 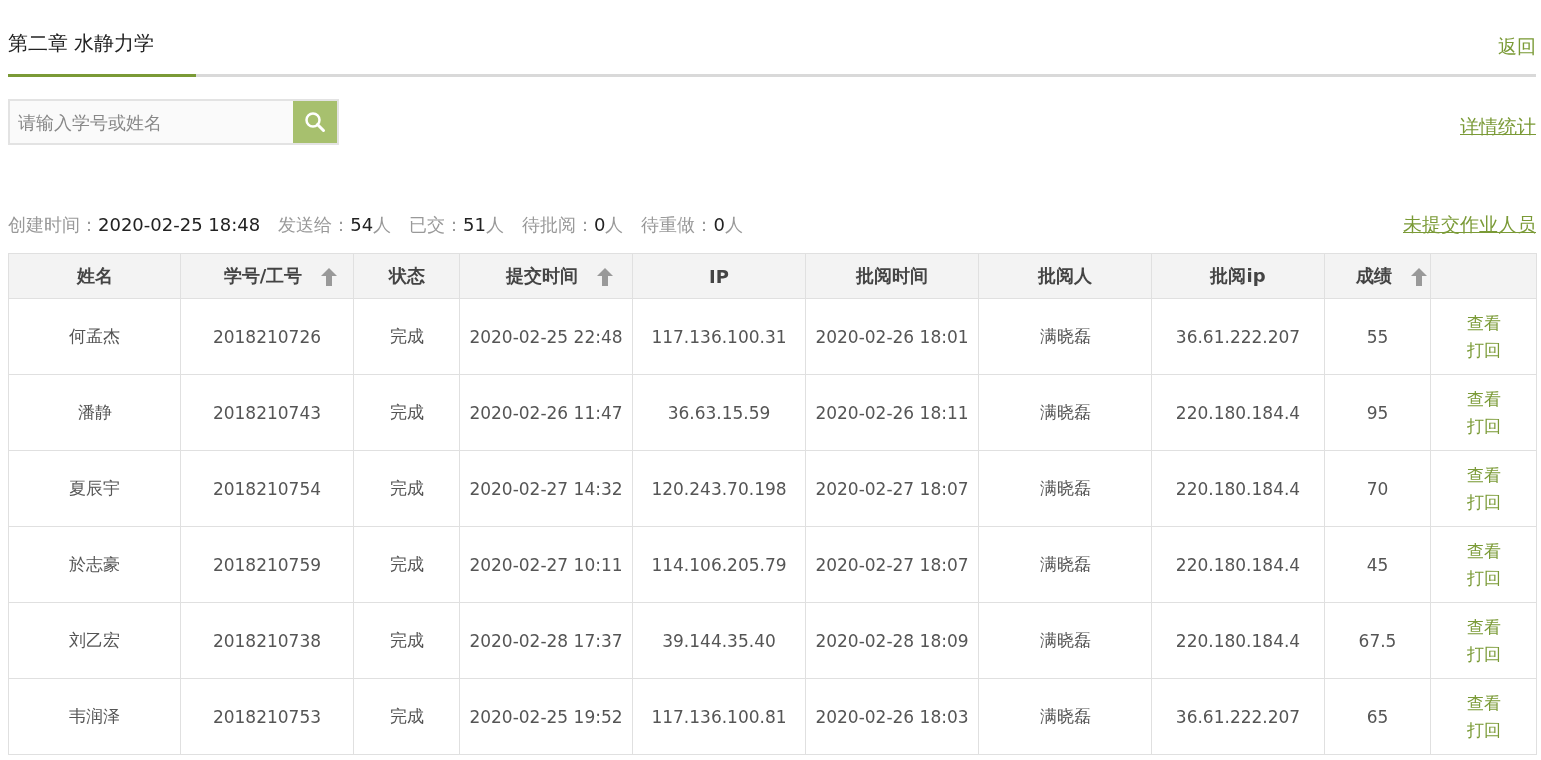 What do you see at coordinates (546, 412) in the screenshot?
I see `table-cell: 2020-02-26 11:47` at bounding box center [546, 412].